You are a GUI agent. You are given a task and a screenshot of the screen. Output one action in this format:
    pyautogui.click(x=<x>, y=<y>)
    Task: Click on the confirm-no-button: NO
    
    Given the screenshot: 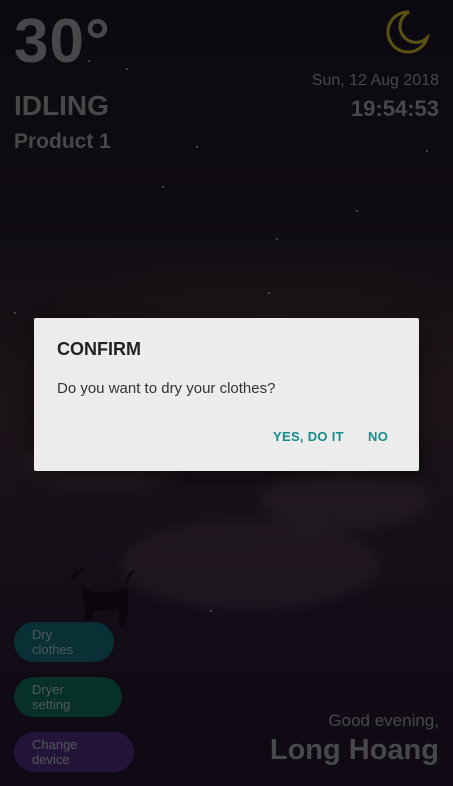 What is the action you would take?
    pyautogui.click(x=378, y=436)
    